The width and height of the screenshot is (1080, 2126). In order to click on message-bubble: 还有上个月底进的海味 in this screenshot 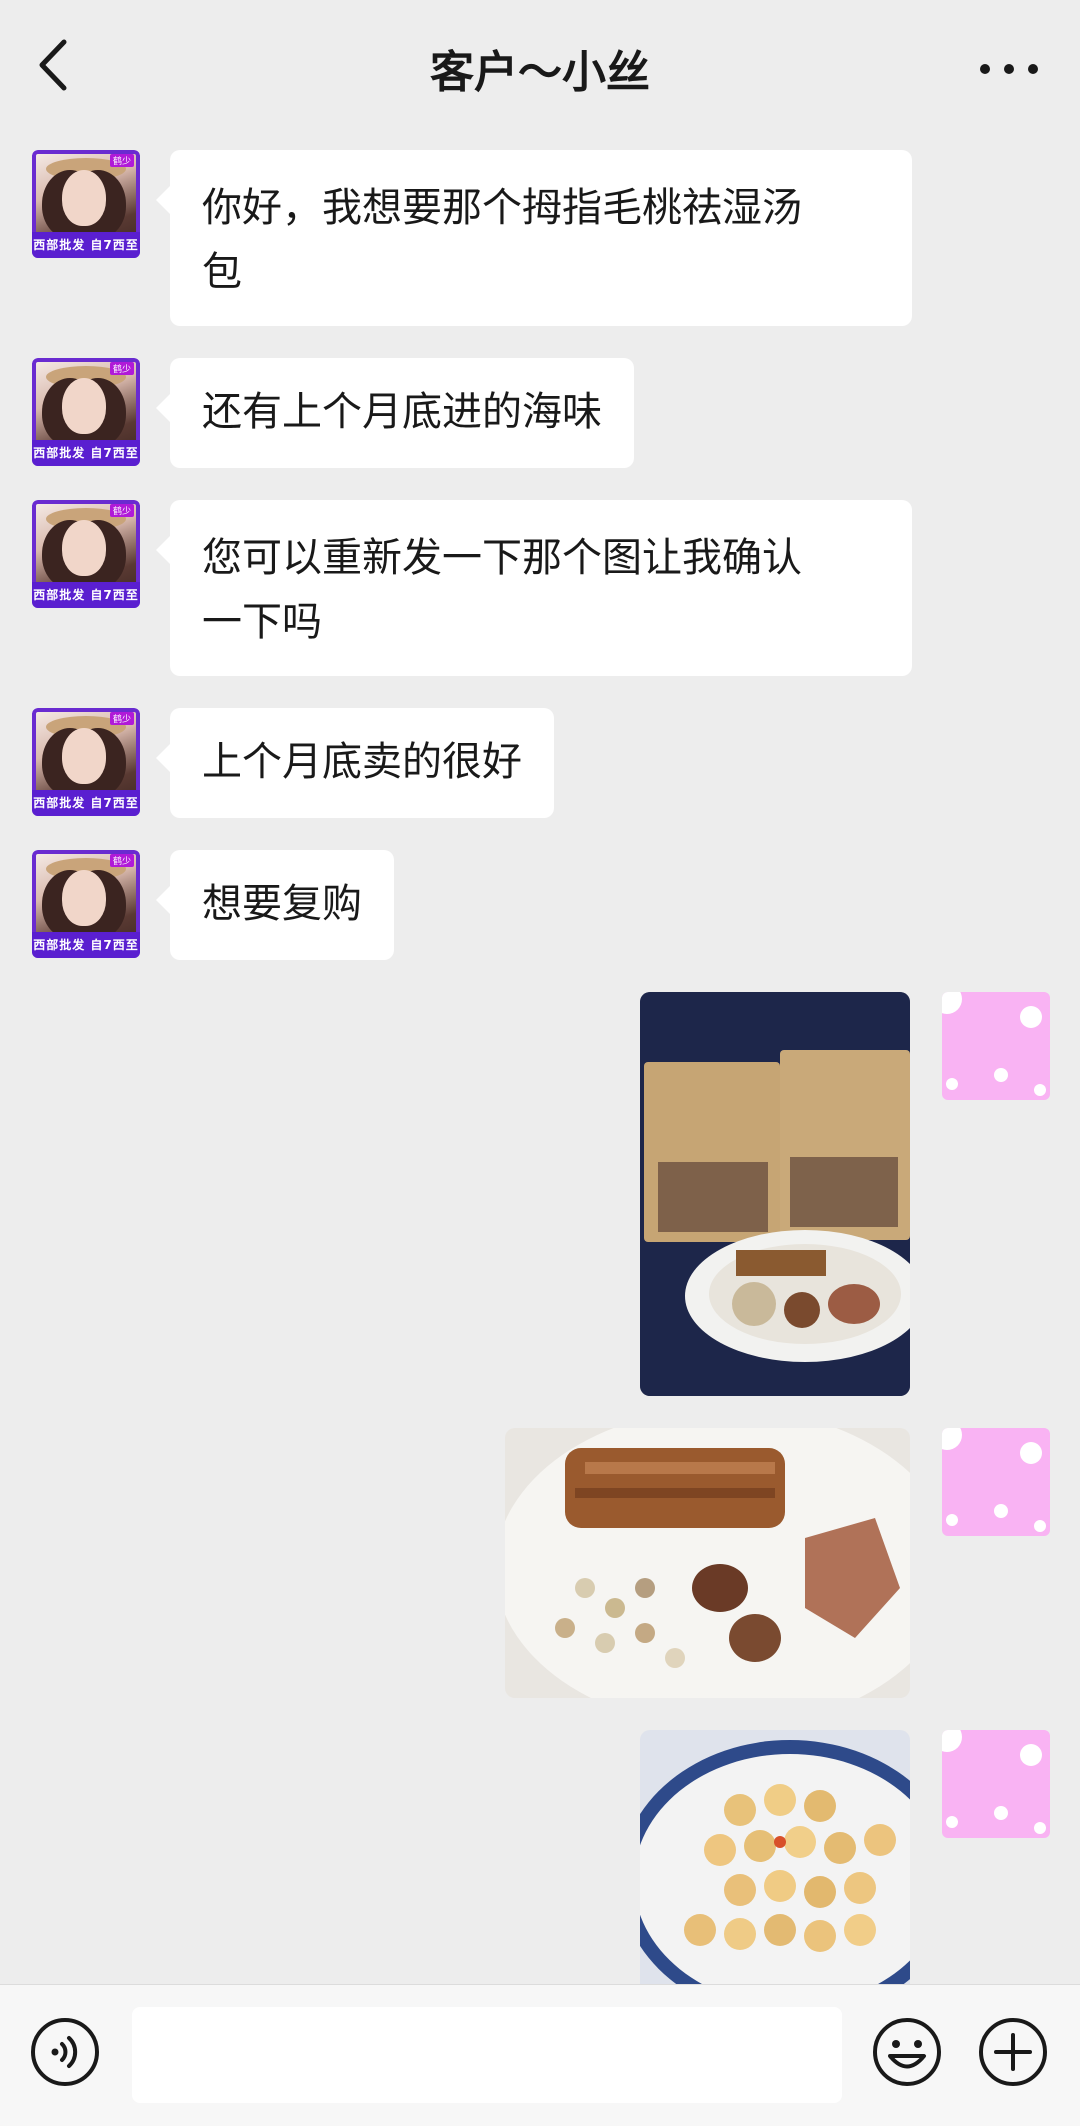, I will do `click(395, 413)`.